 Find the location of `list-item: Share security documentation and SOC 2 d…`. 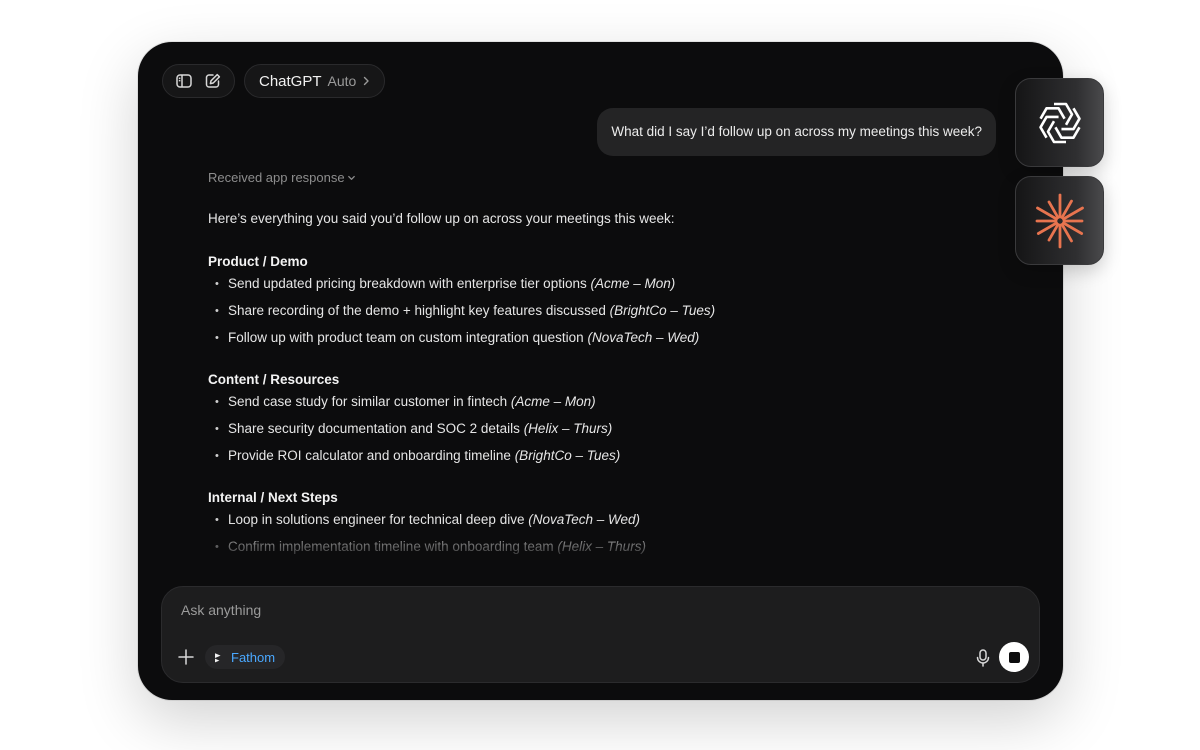

list-item: Share security documentation and SOC 2 d… is located at coordinates (588, 429).